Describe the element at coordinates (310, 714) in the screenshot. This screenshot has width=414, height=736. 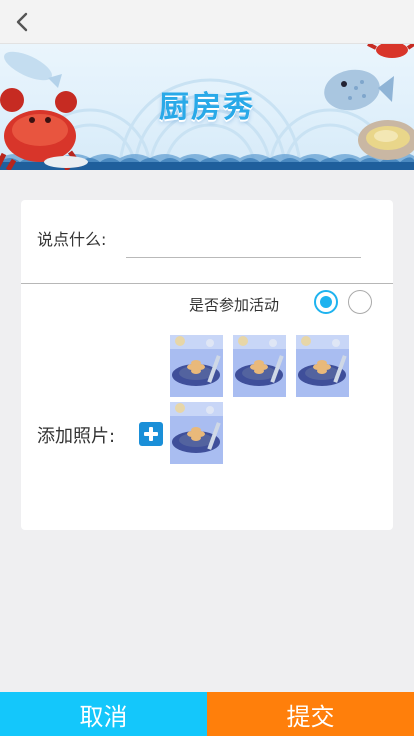
I see `submit-button: 提交` at that location.